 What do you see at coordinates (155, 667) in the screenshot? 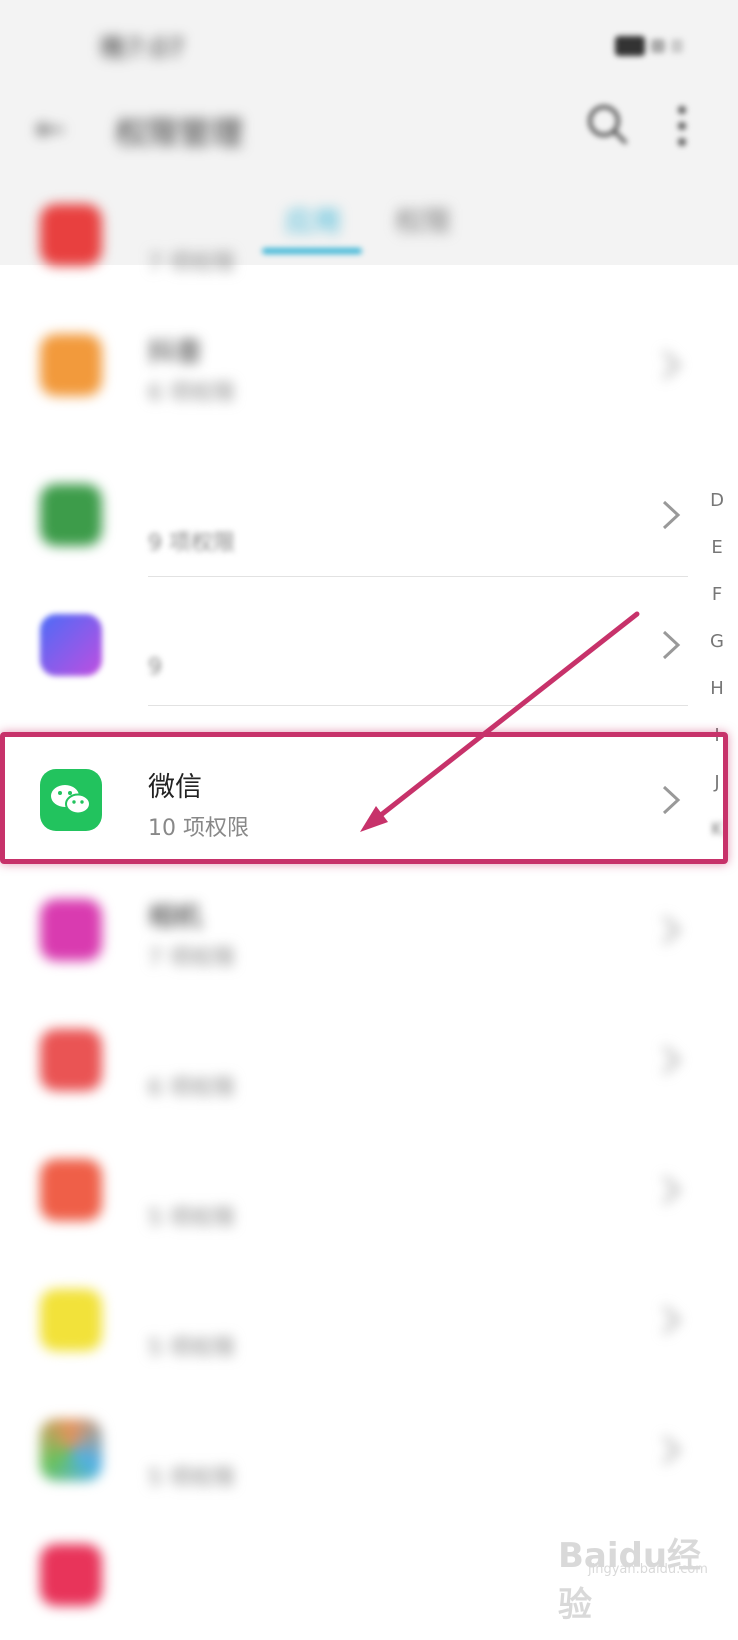
I see `permission-count: 9` at bounding box center [155, 667].